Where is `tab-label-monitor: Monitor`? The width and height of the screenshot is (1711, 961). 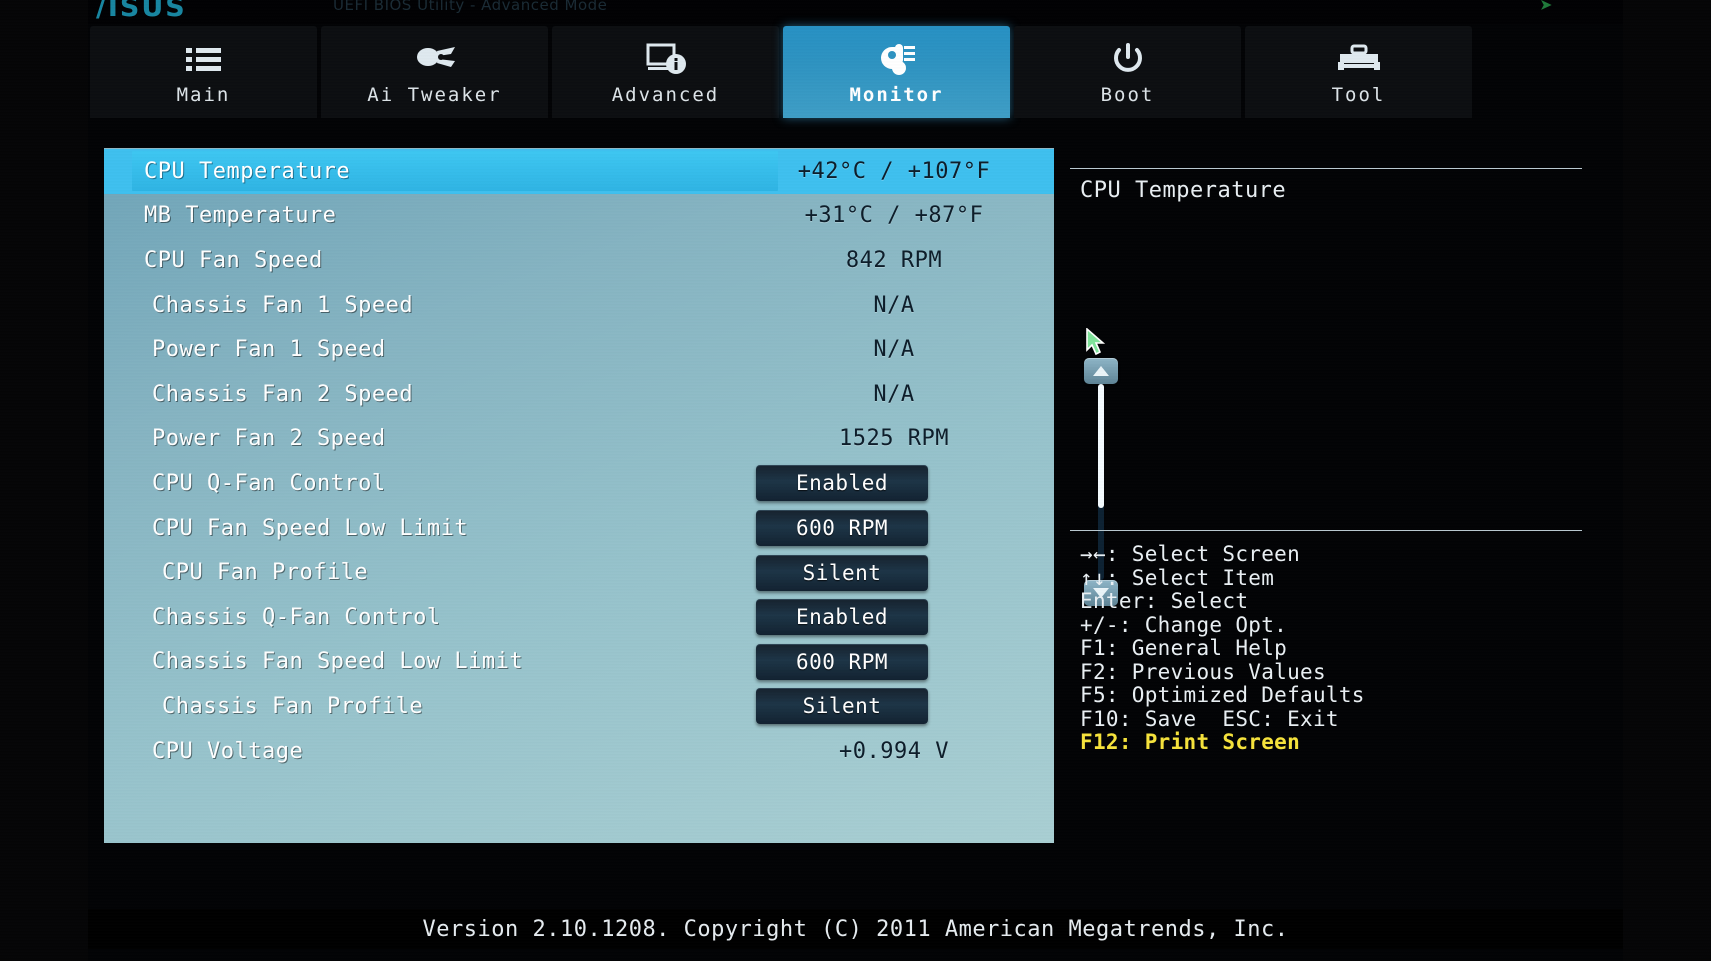
tab-label-monitor: Monitor is located at coordinates (896, 95).